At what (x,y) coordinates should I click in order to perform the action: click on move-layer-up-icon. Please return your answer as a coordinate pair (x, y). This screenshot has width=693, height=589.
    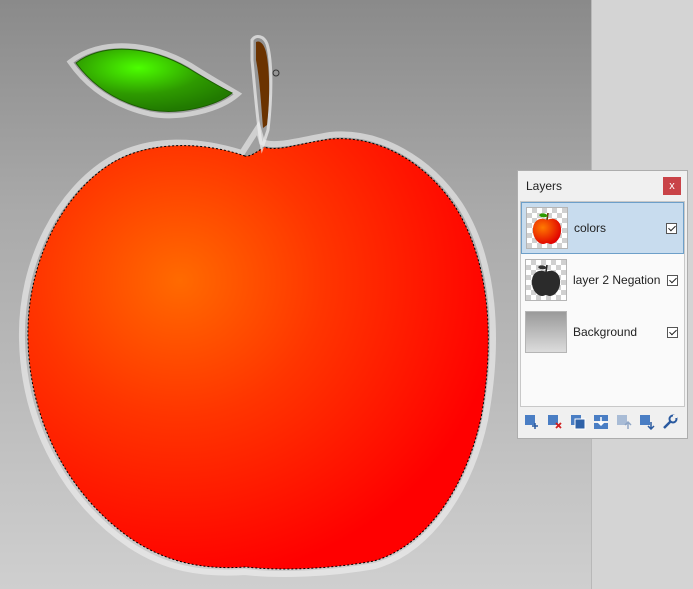
    Looking at the image, I should click on (624, 422).